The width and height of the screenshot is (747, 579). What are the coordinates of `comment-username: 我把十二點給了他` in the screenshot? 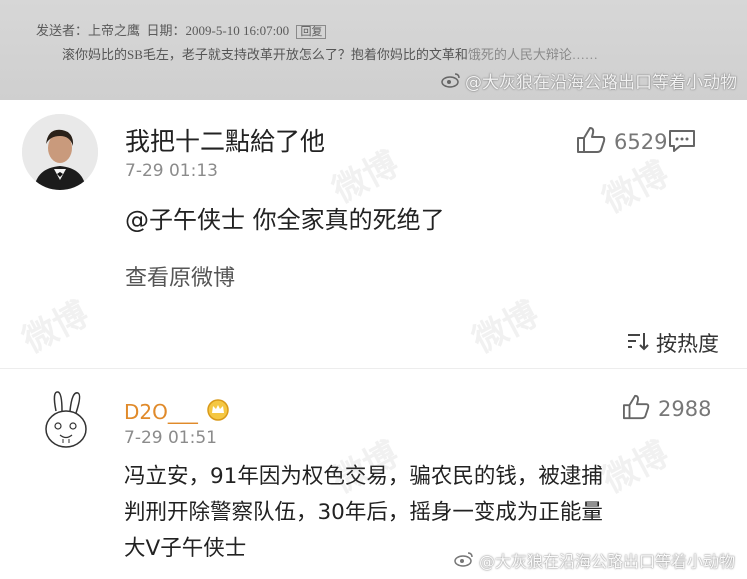 It's located at (225, 140).